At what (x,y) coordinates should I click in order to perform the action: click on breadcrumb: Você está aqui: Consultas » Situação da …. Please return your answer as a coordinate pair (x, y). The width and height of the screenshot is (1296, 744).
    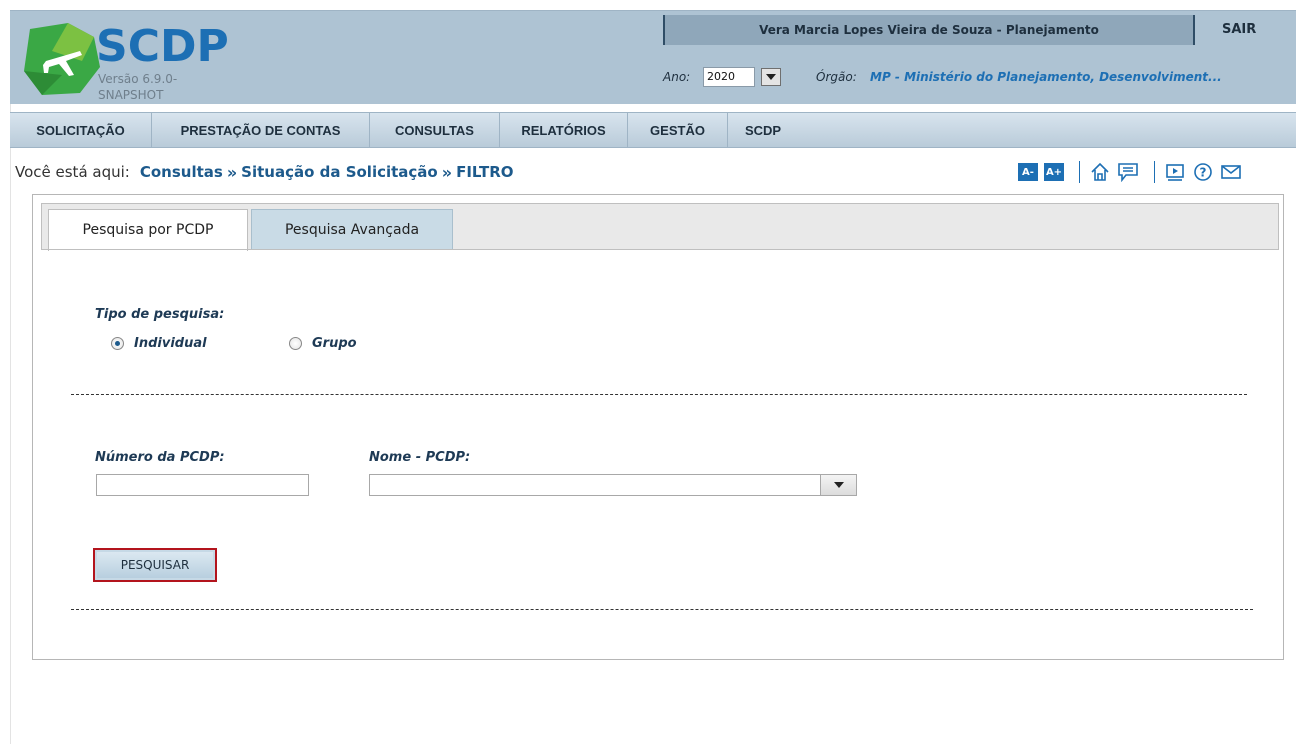
    Looking at the image, I should click on (264, 172).